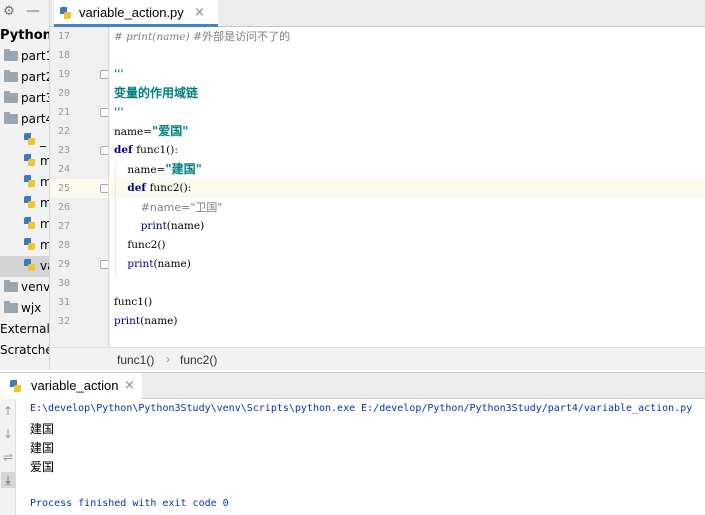  What do you see at coordinates (241, 36) in the screenshot?
I see `code-token: #外部是访问不了的` at bounding box center [241, 36].